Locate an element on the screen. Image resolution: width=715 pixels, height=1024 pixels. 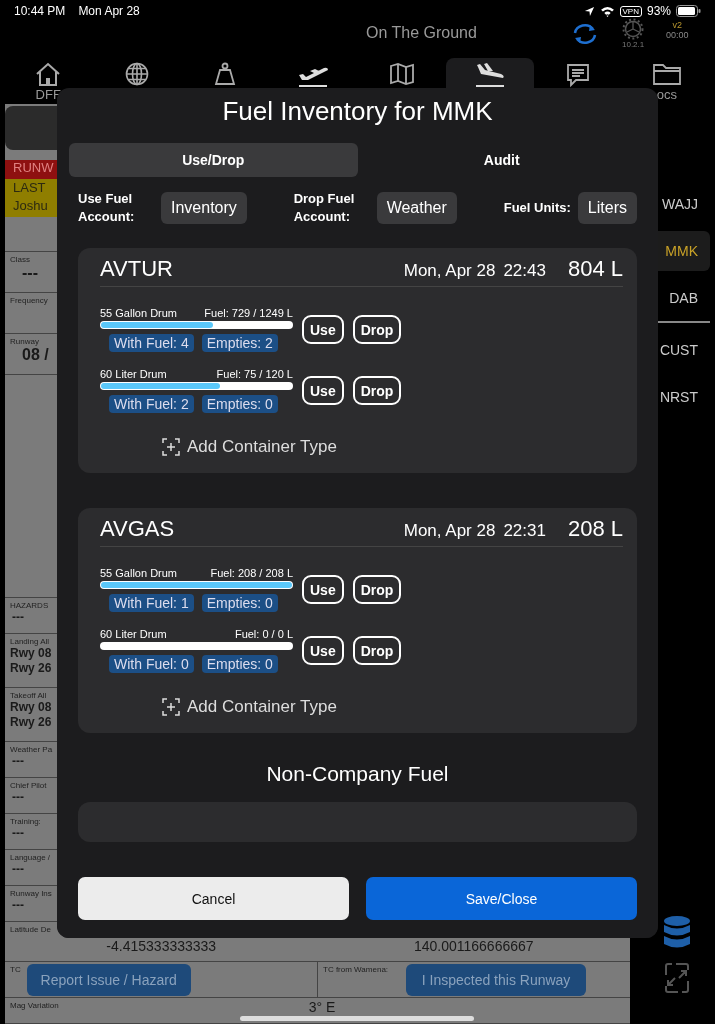
version-label: v2 is located at coordinates (677, 25).